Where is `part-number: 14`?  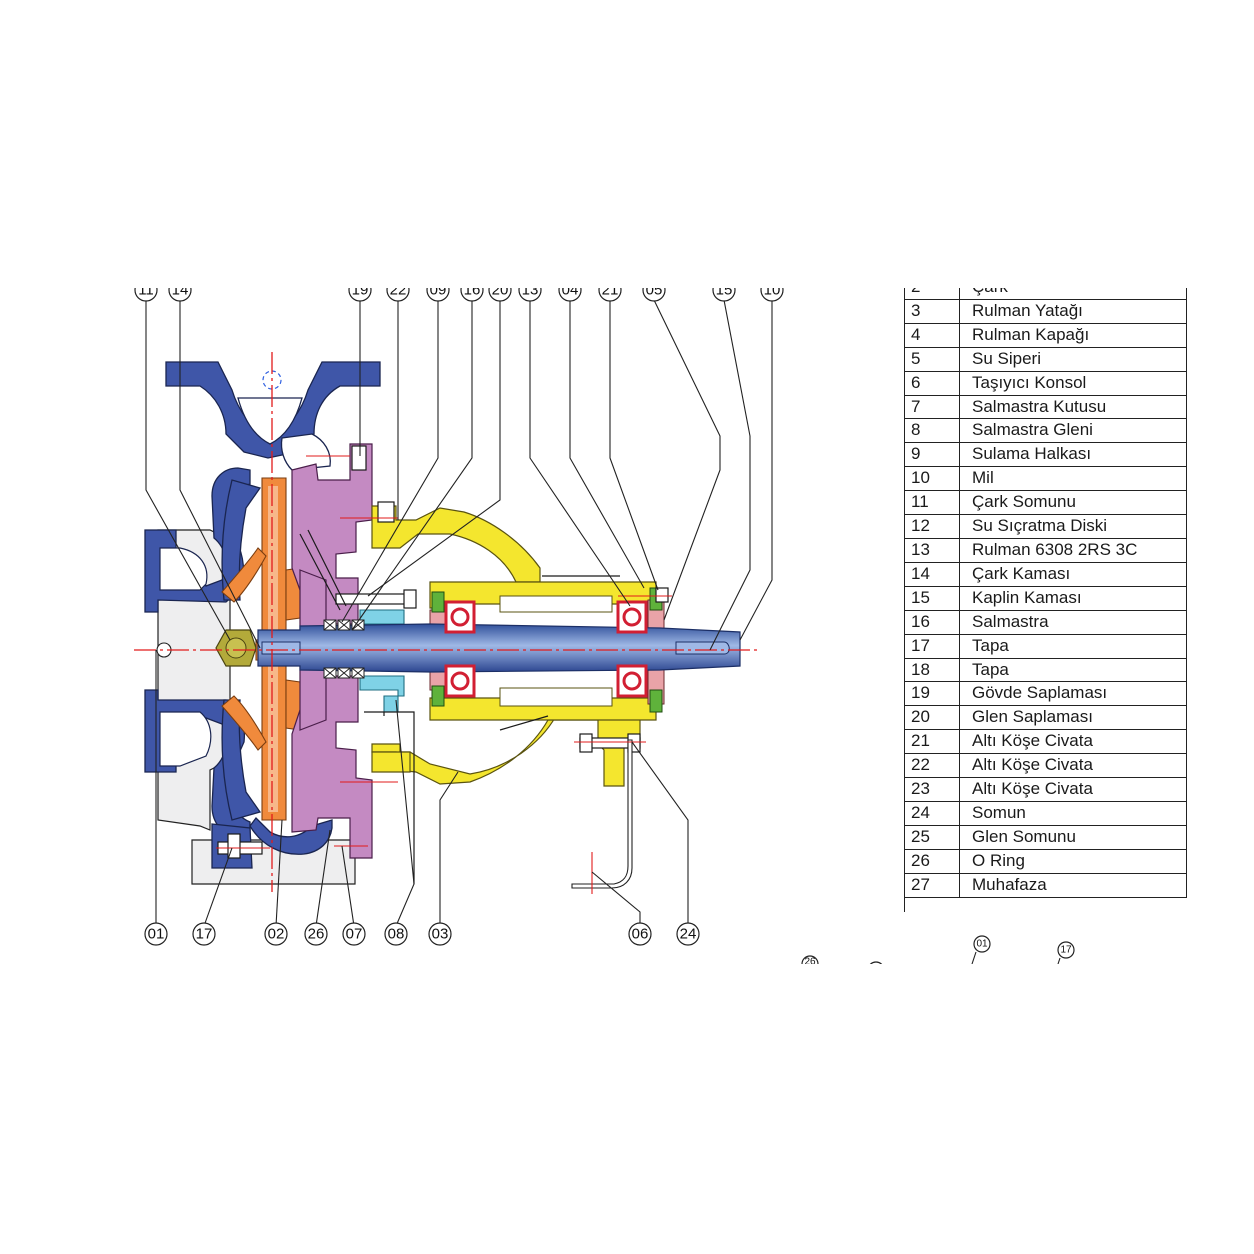
part-number: 14 is located at coordinates (932, 574).